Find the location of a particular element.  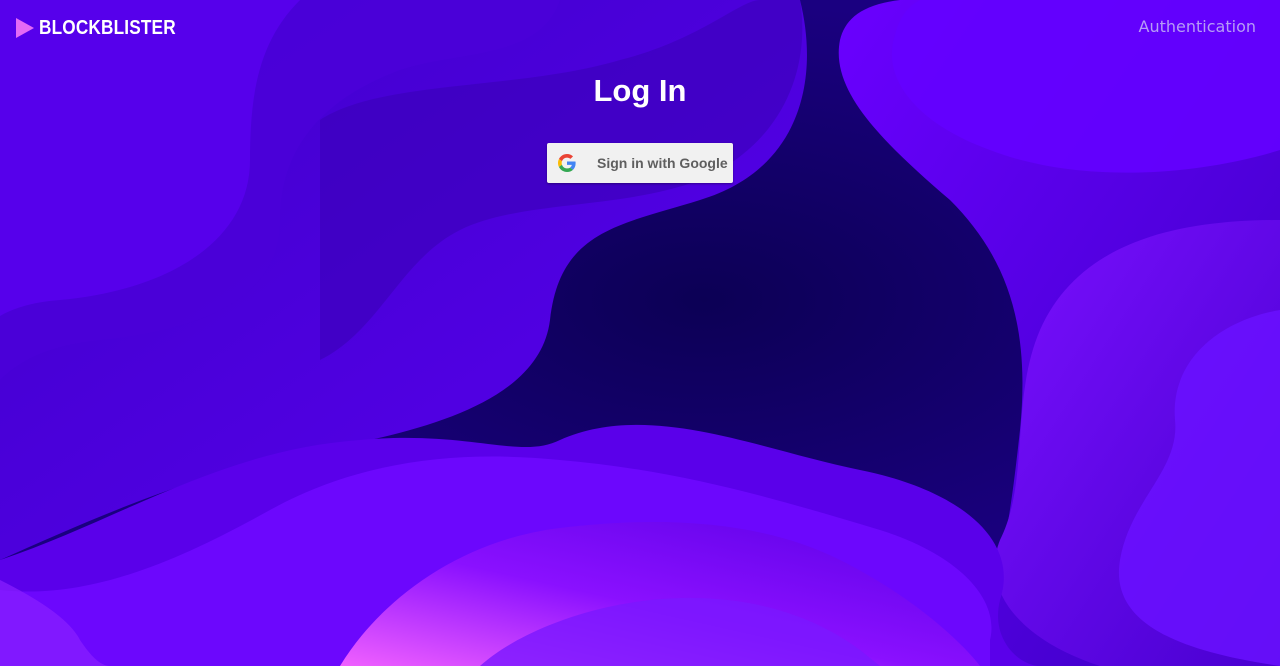

brand-logo-link: BLOCKBLISTER is located at coordinates (106, 28).